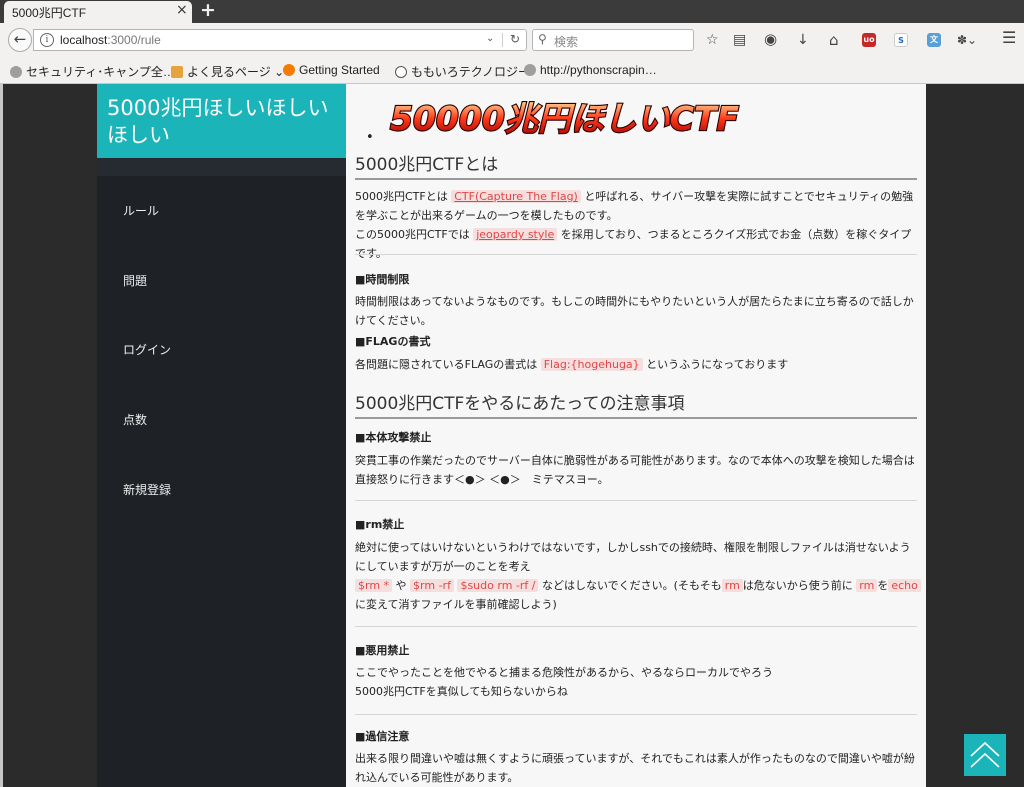 This screenshot has height=787, width=1024. Describe the element at coordinates (498, 585) in the screenshot. I see `code-sudo-rm: $sudo rm -rf /` at that location.